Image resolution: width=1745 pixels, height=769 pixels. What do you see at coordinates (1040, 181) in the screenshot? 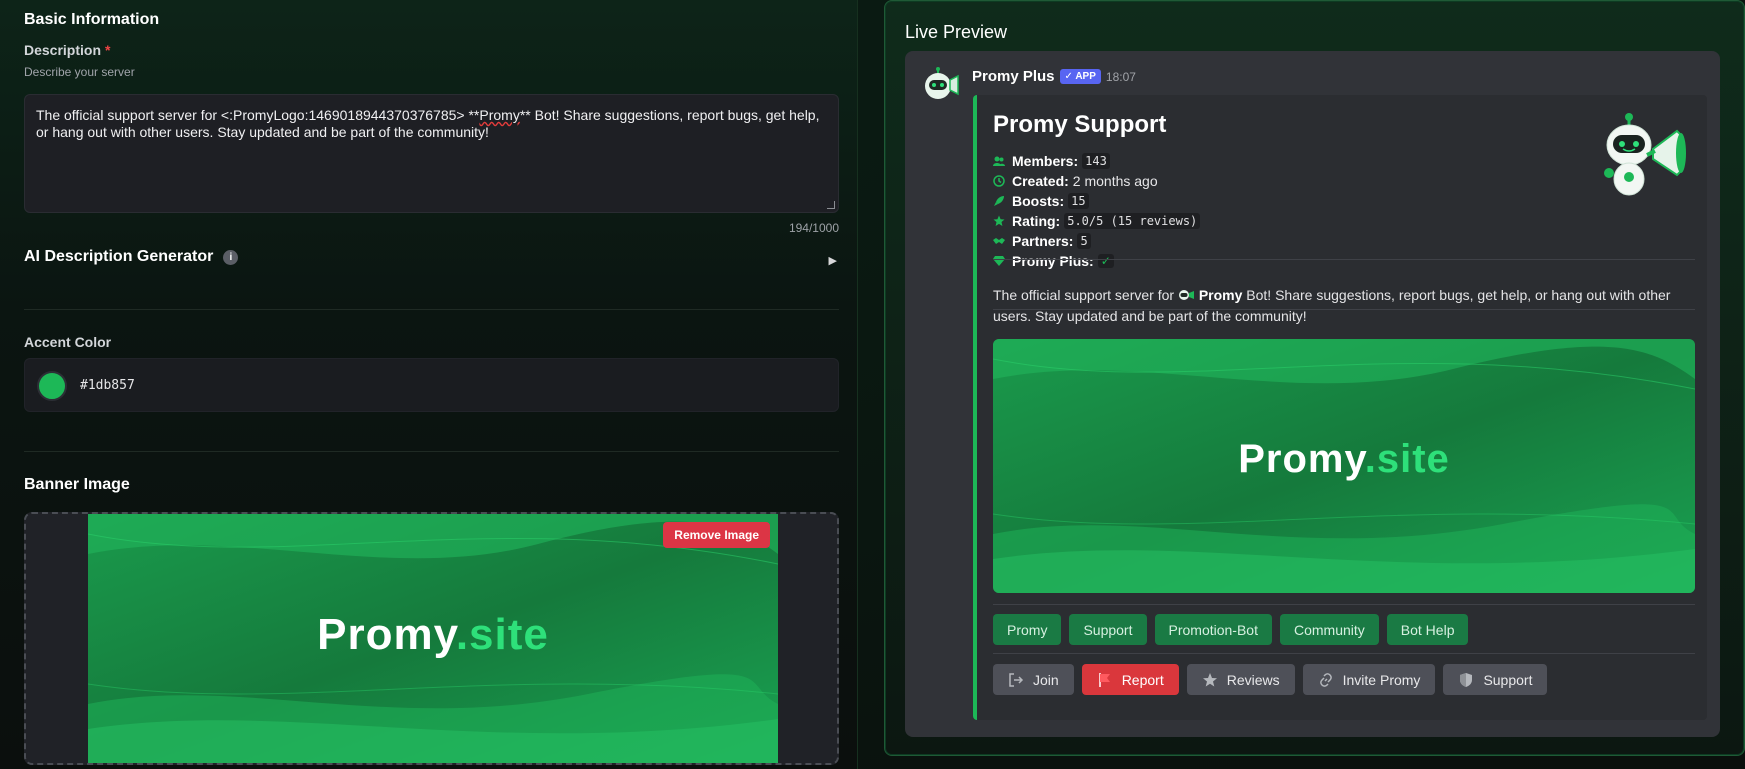
I see `created-label: Created:` at bounding box center [1040, 181].